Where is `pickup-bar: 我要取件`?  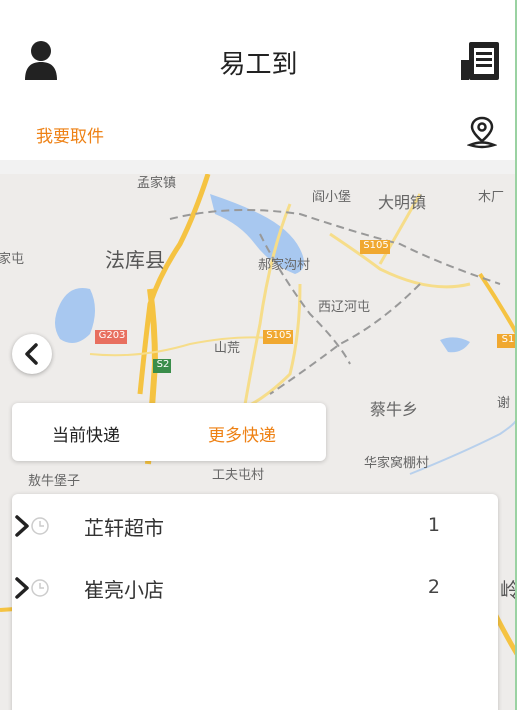
pickup-bar: 我要取件 is located at coordinates (258, 135).